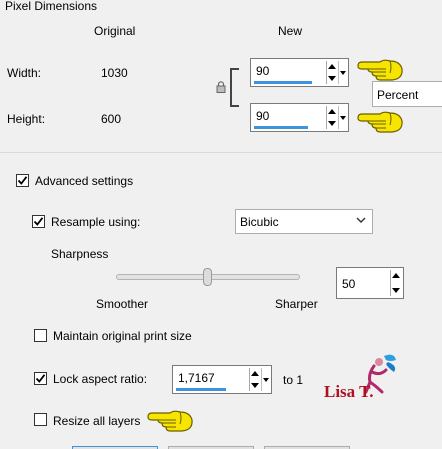 This screenshot has width=442, height=449. Describe the element at coordinates (80, 254) in the screenshot. I see `sharpness-label: Sharpness` at that location.